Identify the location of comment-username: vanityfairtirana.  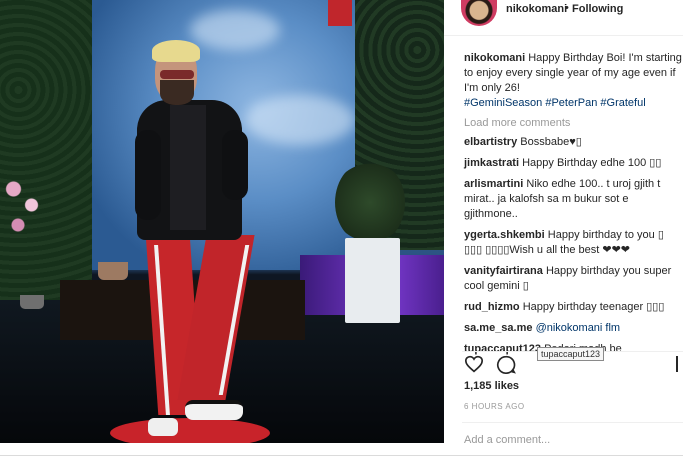
(503, 271).